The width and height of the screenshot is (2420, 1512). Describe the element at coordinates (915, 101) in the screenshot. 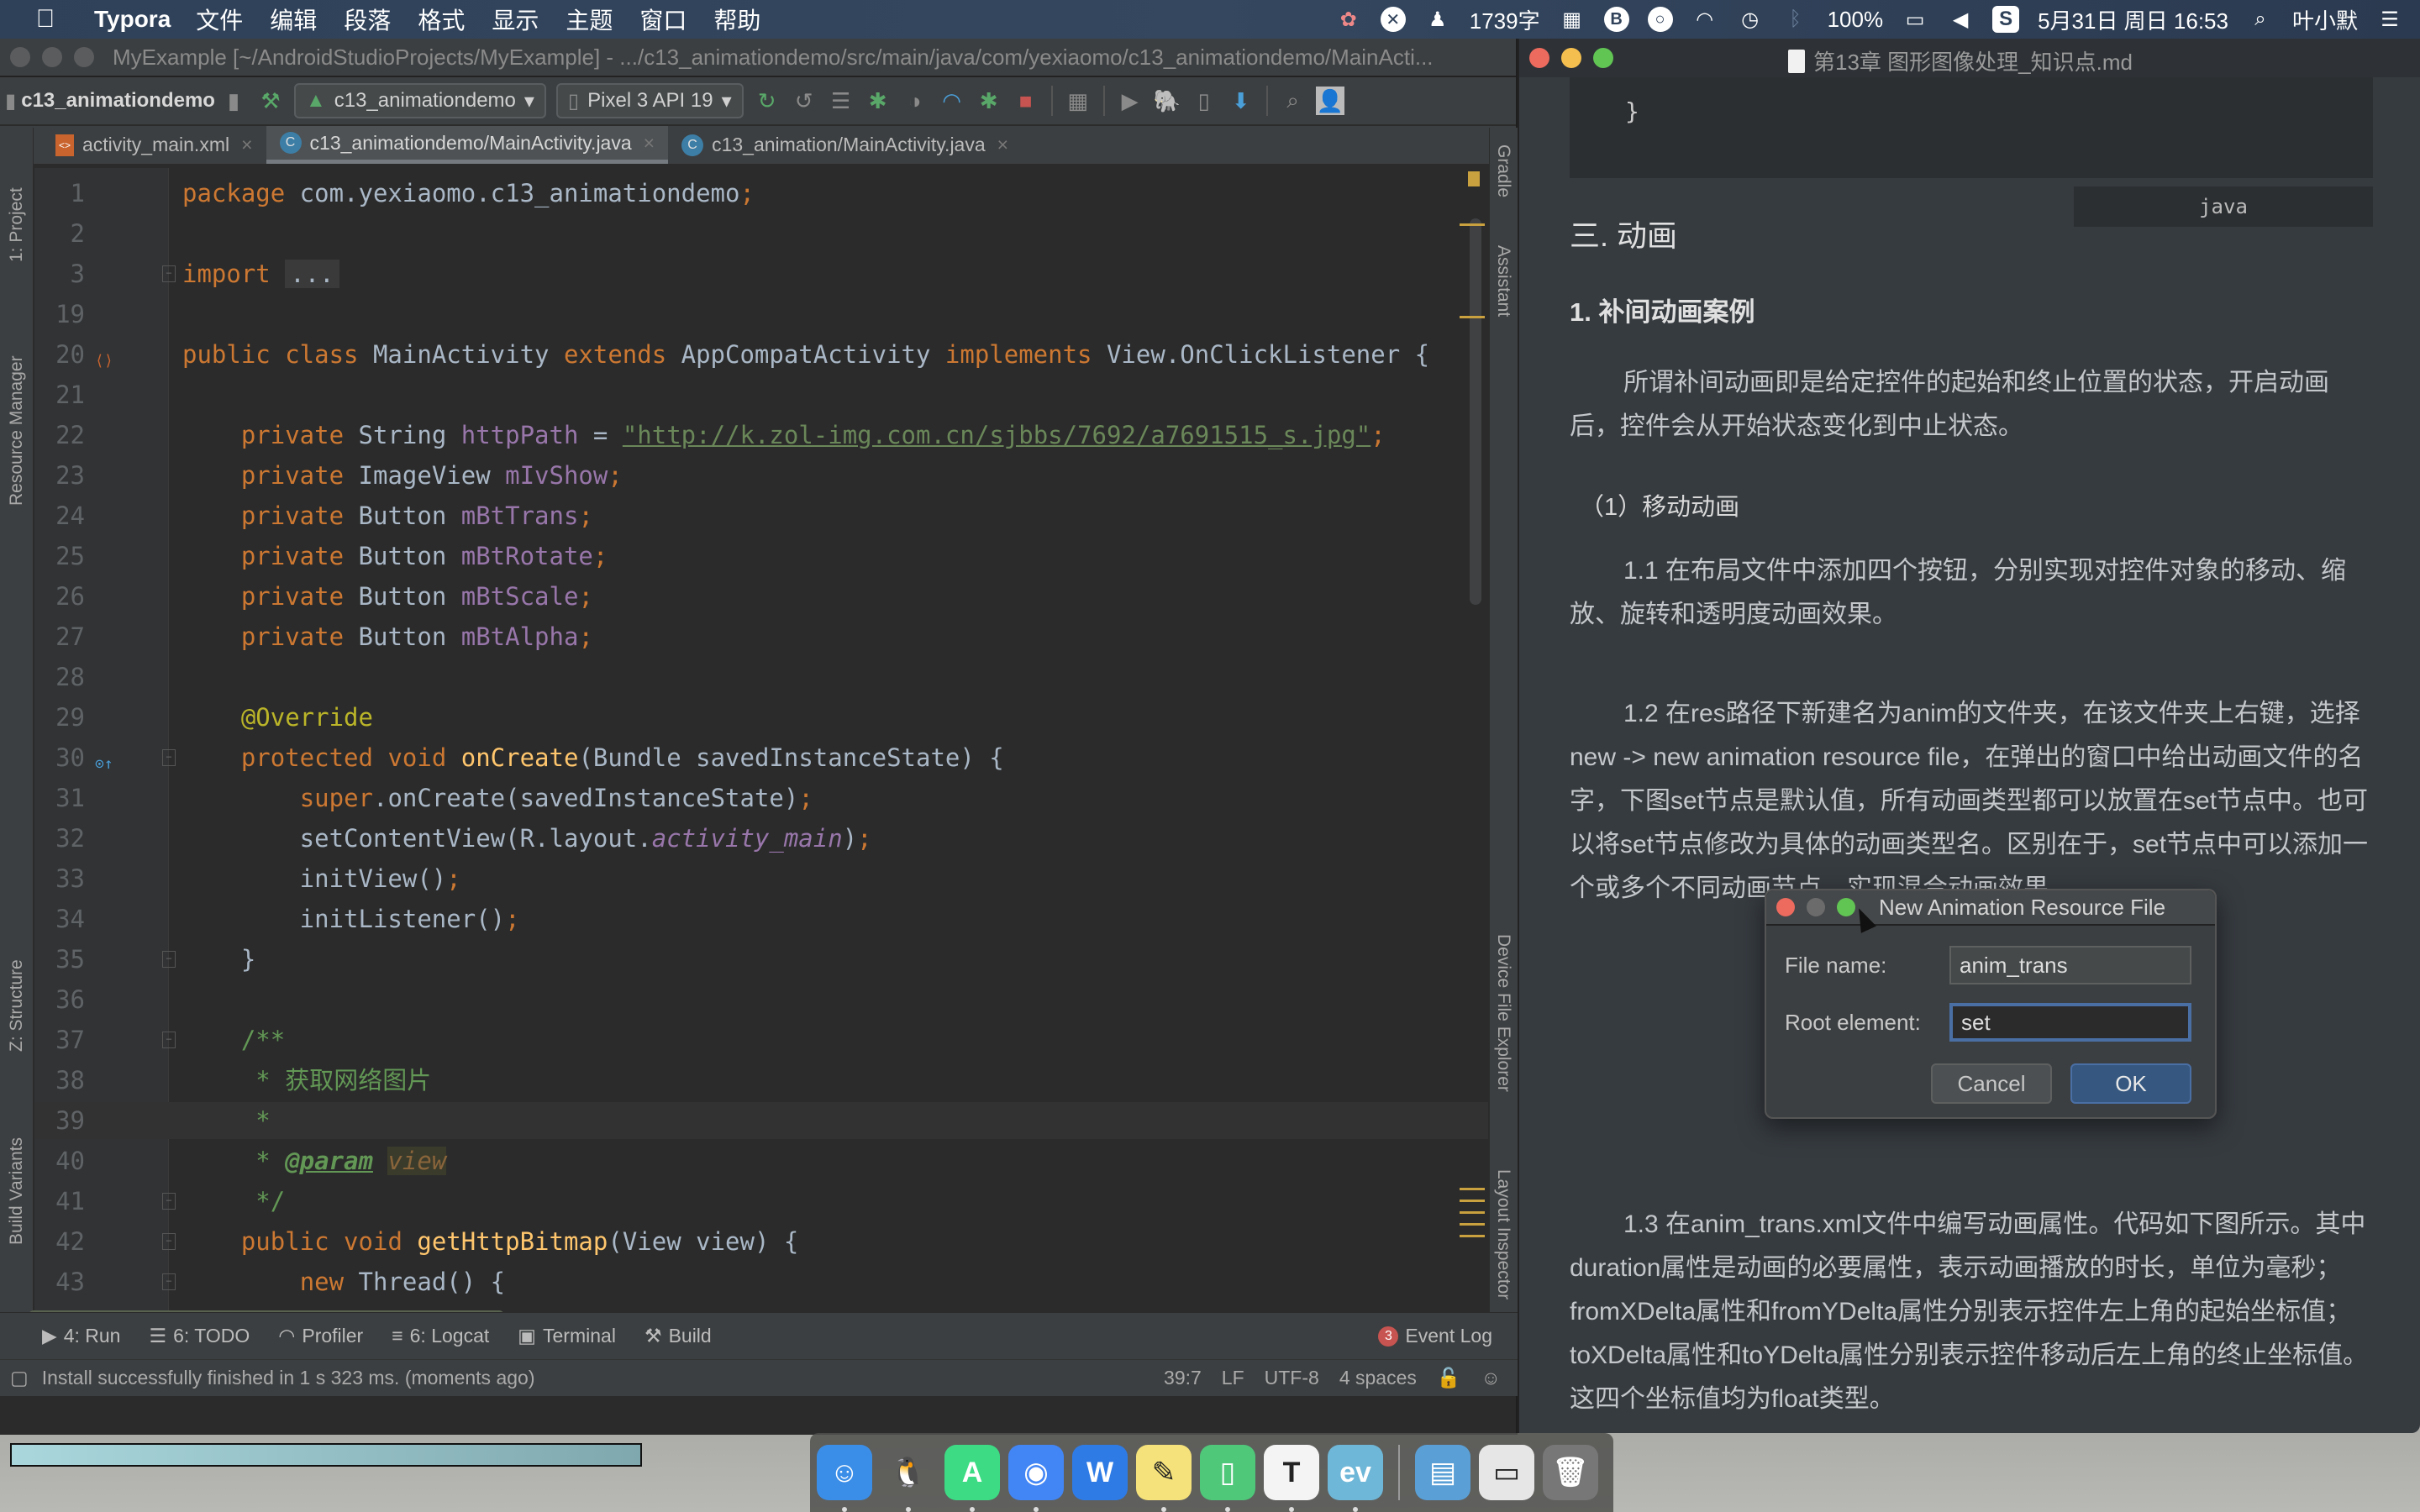

I see `attach-debugger-icon: ◑` at that location.